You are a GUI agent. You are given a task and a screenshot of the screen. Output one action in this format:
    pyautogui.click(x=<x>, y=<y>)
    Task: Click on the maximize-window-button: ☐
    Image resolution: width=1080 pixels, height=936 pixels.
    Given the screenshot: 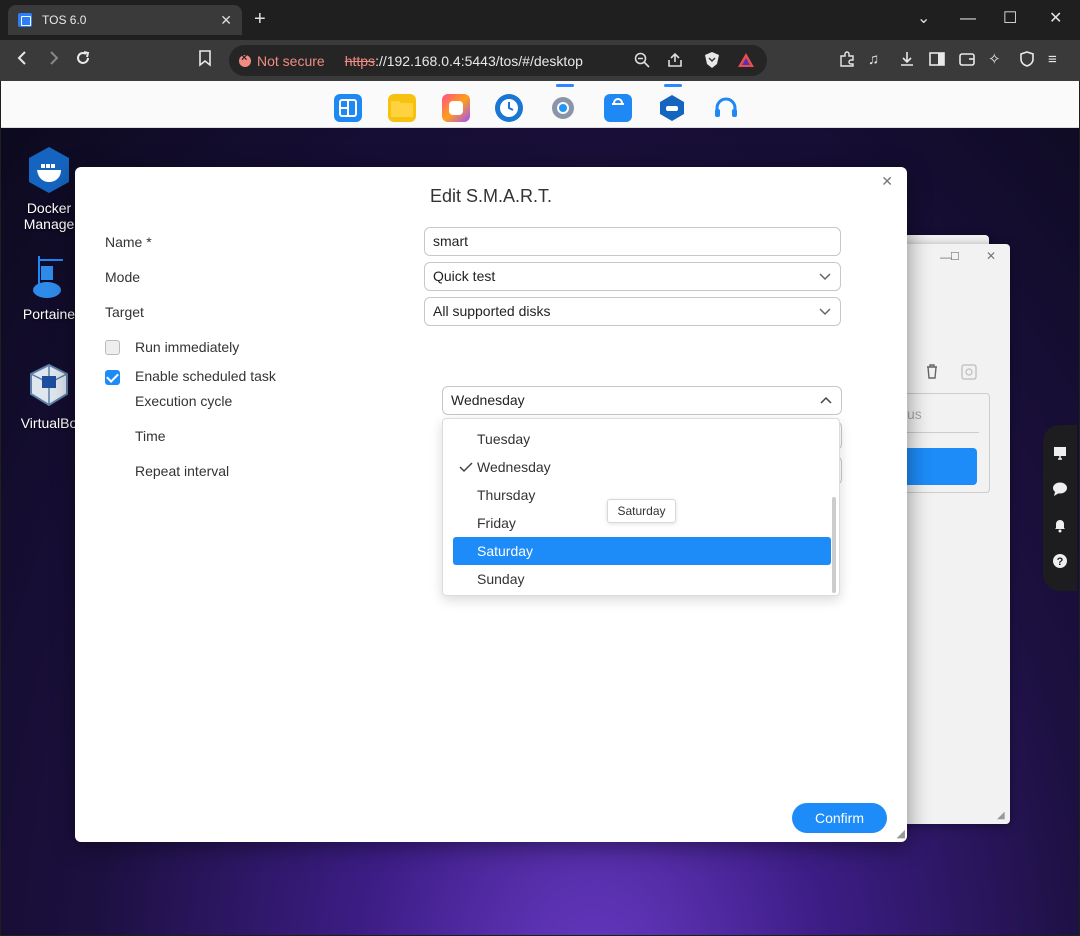 What is the action you would take?
    pyautogui.click(x=1010, y=19)
    